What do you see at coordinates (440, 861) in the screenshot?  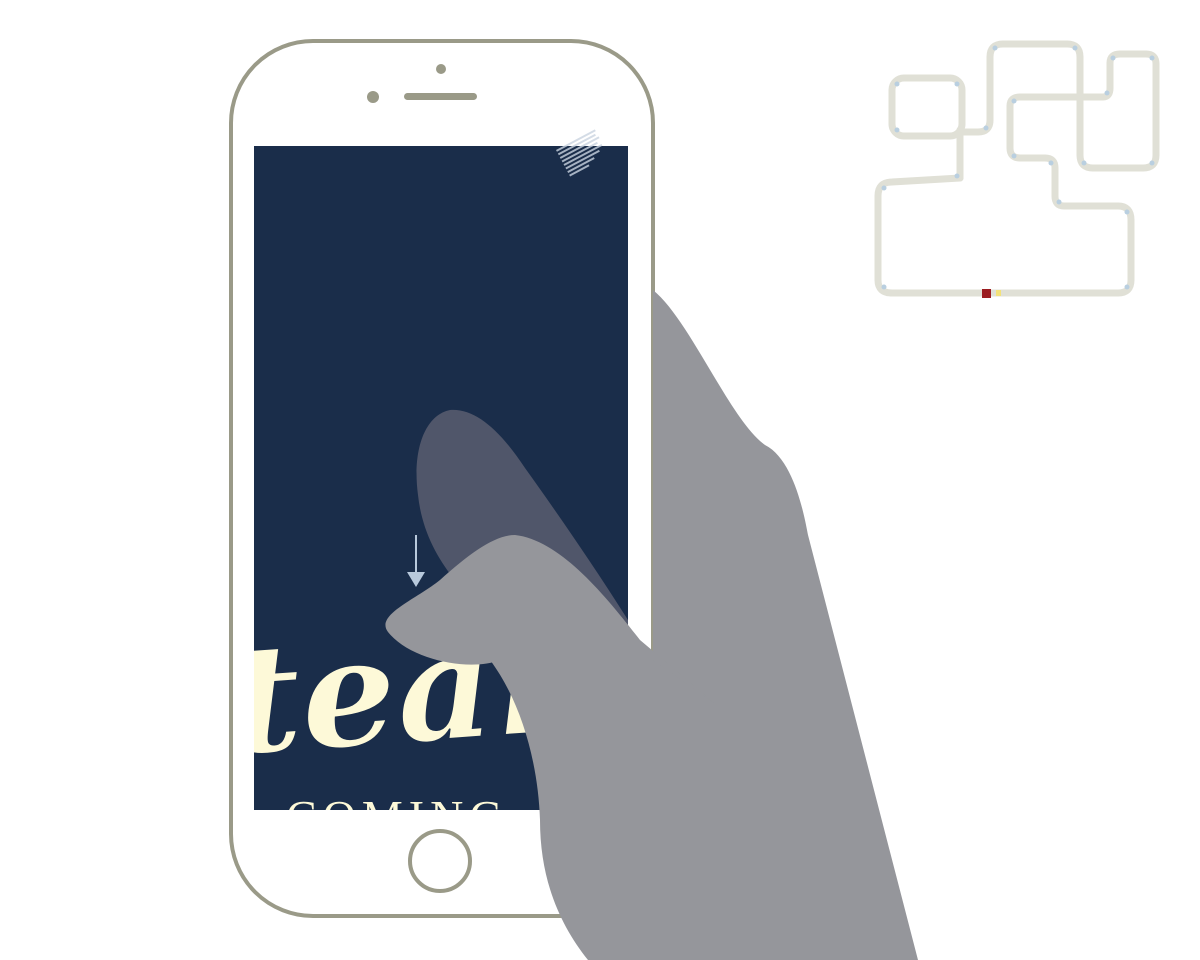 I see `home-button` at bounding box center [440, 861].